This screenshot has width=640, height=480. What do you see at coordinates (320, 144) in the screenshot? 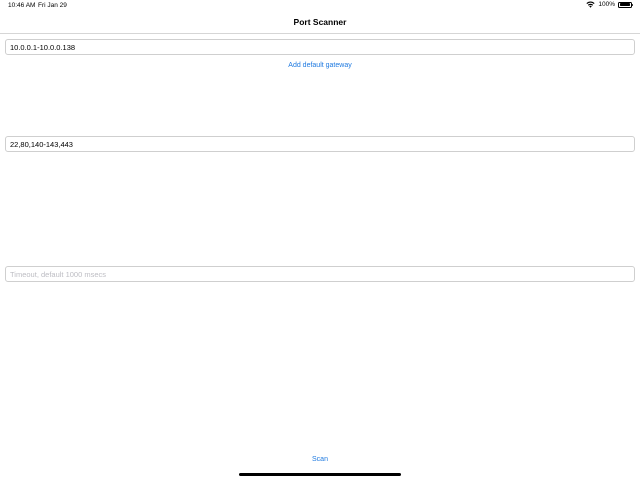
I see `ports-field: 22,80,140-143,443` at bounding box center [320, 144].